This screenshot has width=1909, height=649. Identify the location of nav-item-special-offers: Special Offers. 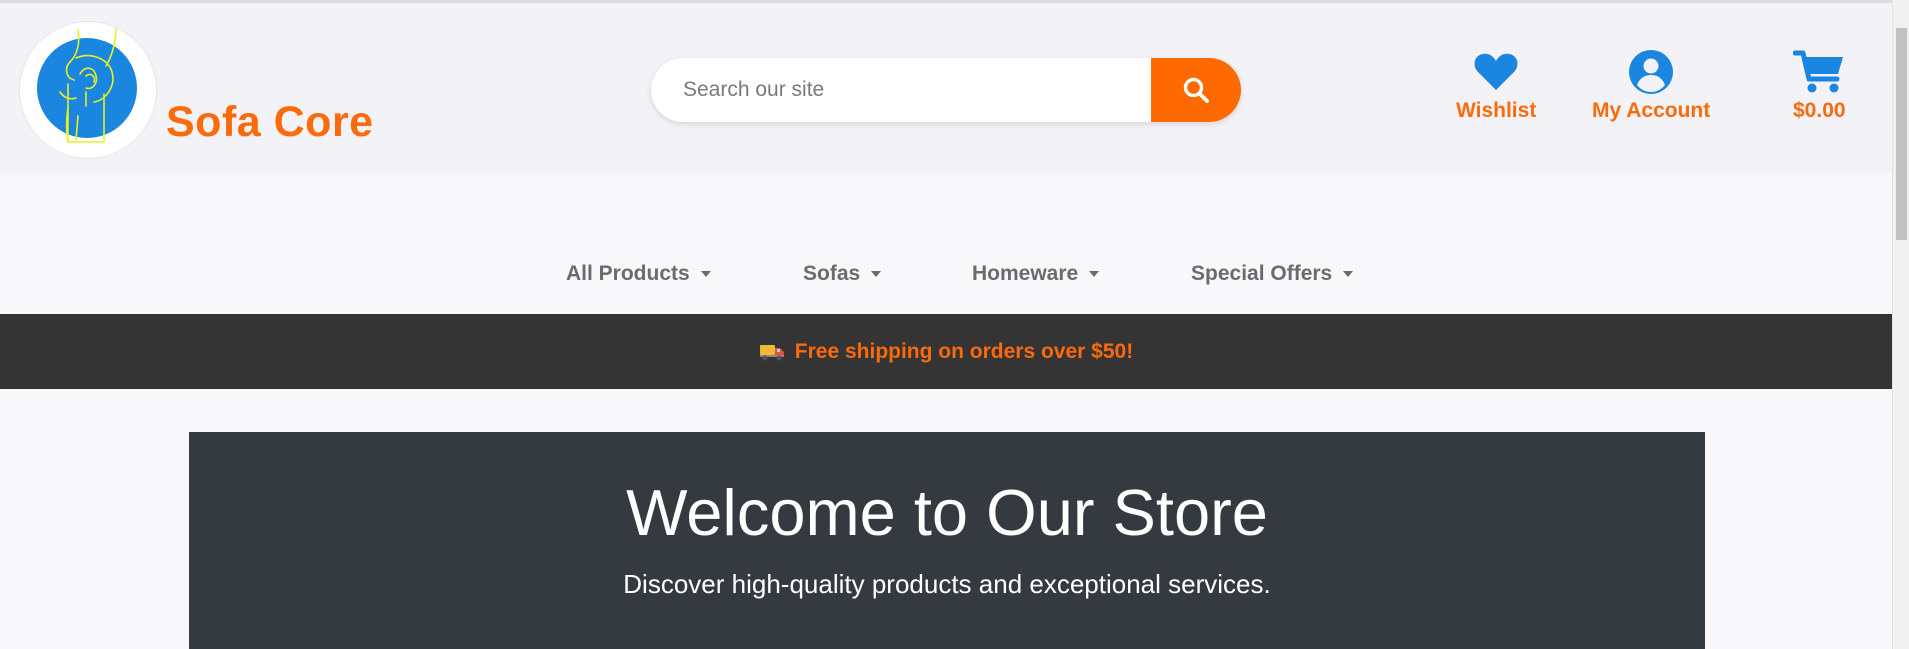
(1272, 274).